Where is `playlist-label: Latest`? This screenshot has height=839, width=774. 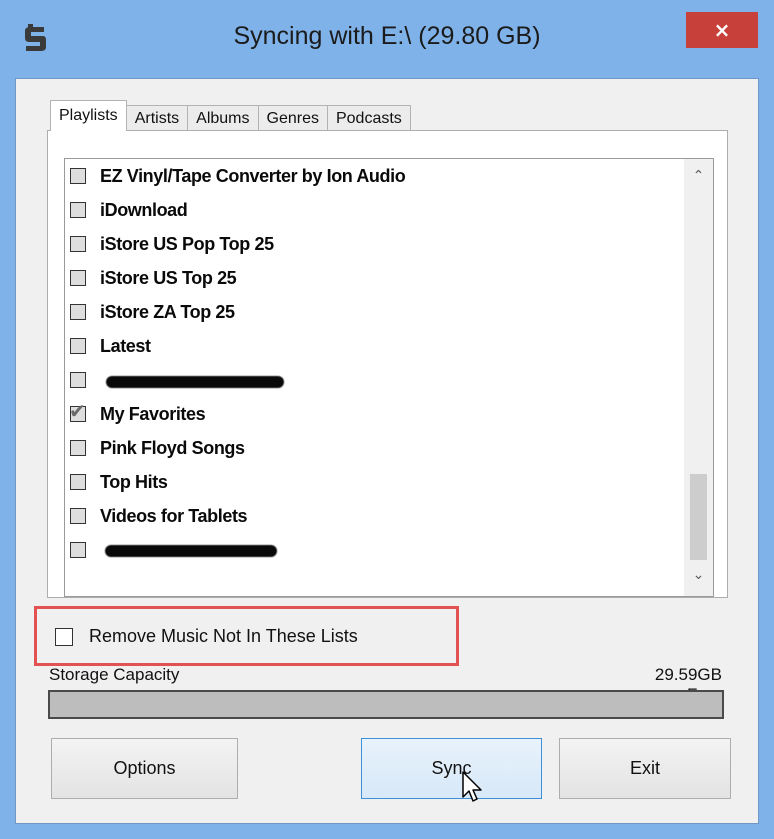
playlist-label: Latest is located at coordinates (125, 345).